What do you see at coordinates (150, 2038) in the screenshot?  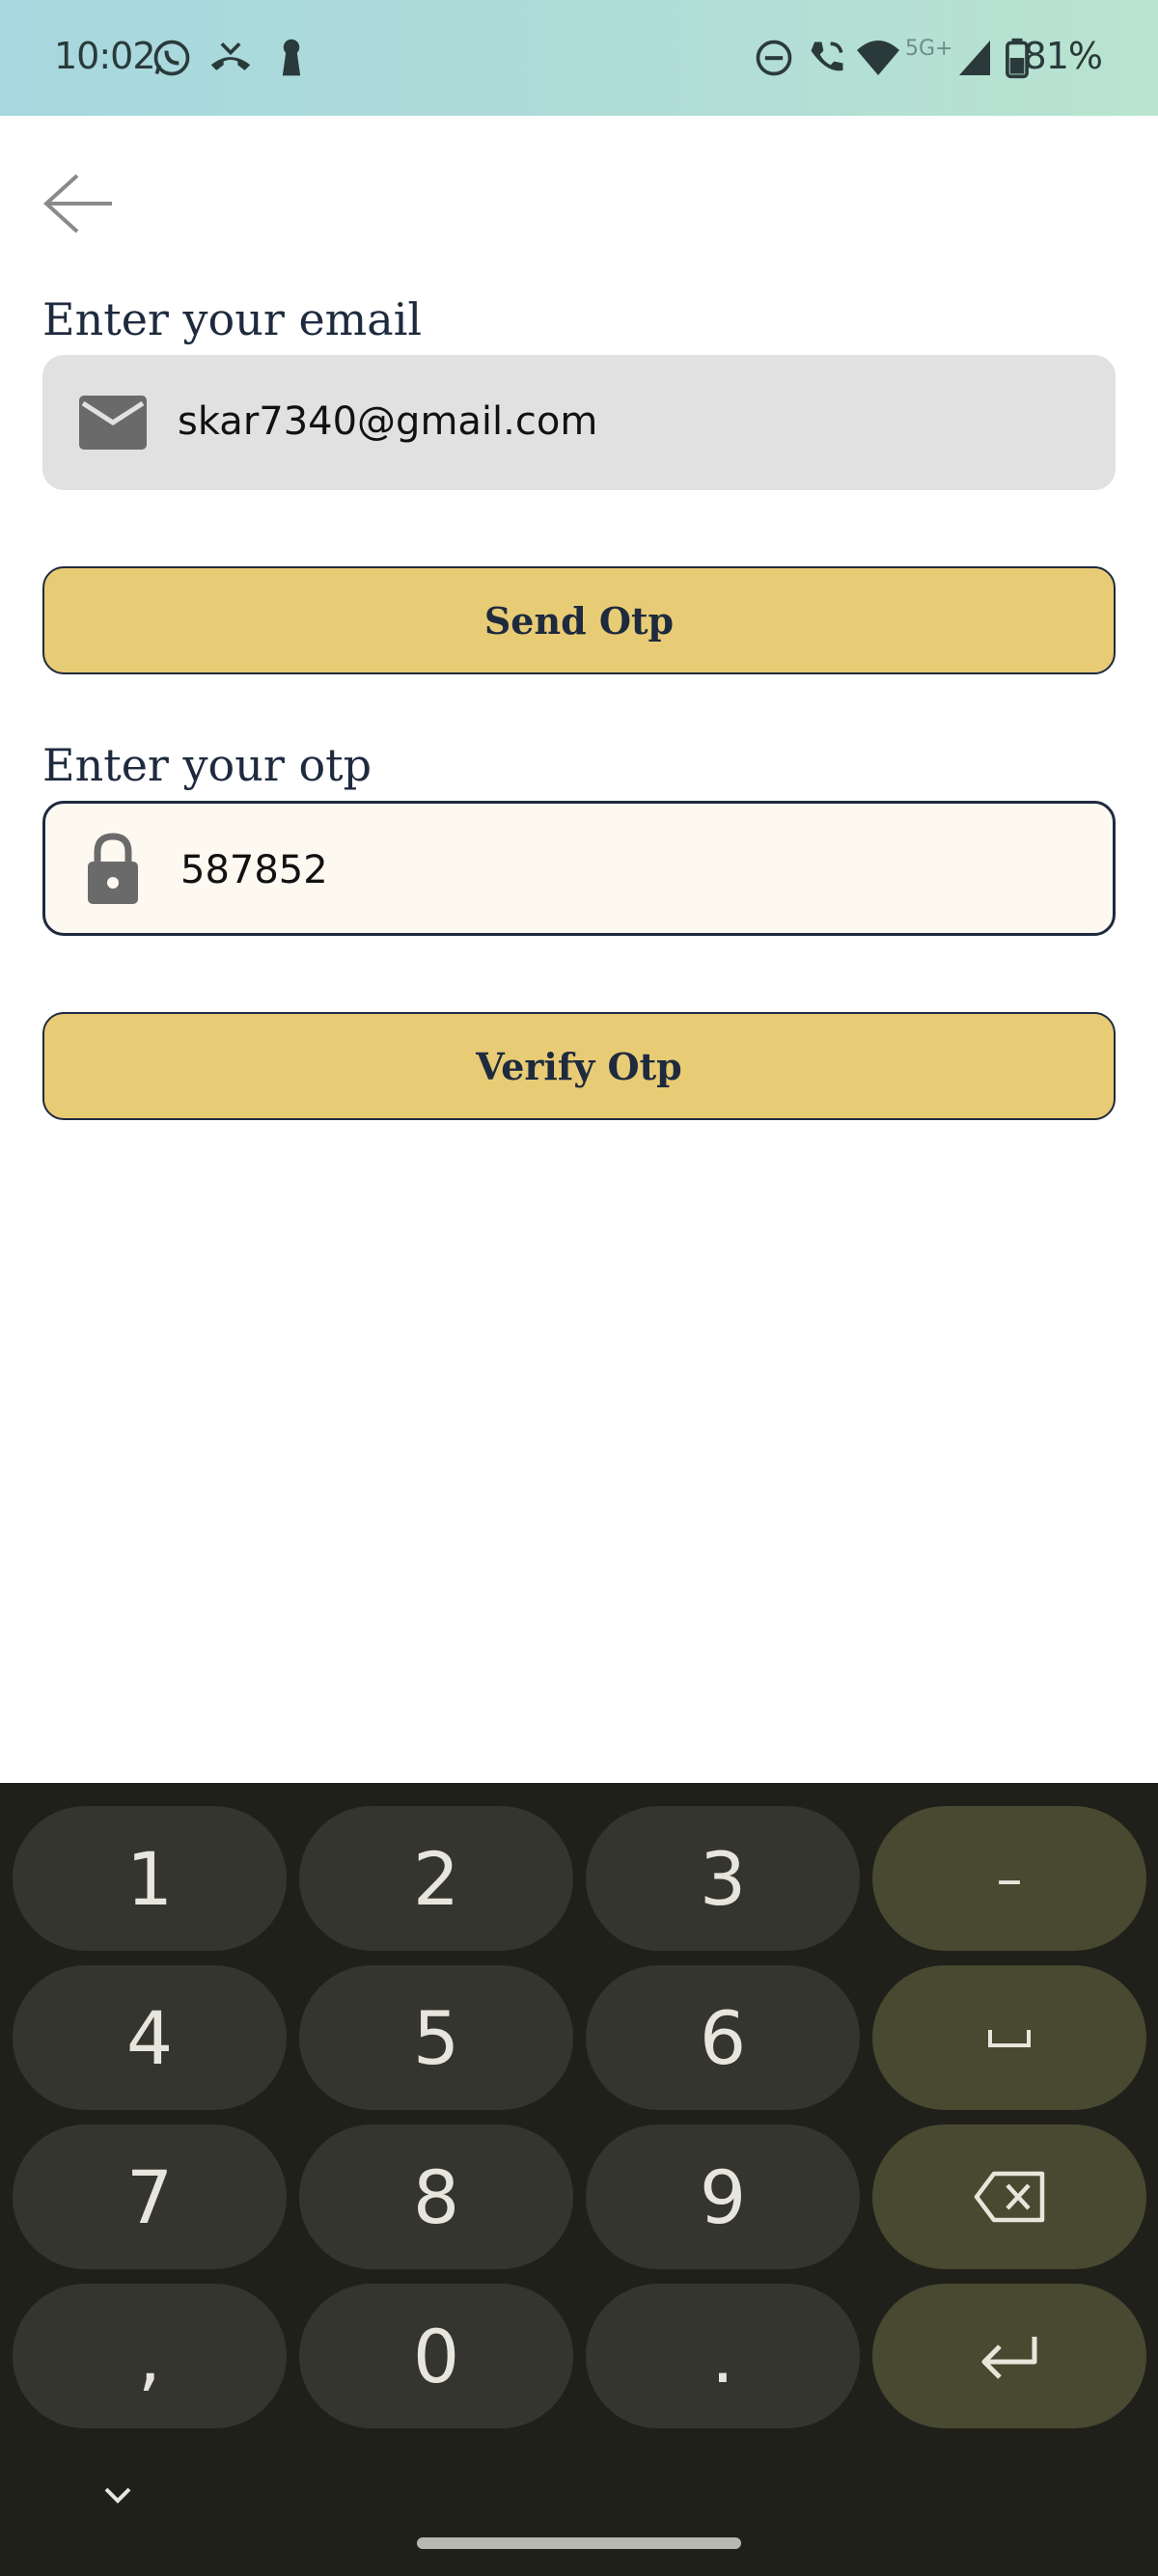 I see `key-4: 4` at bounding box center [150, 2038].